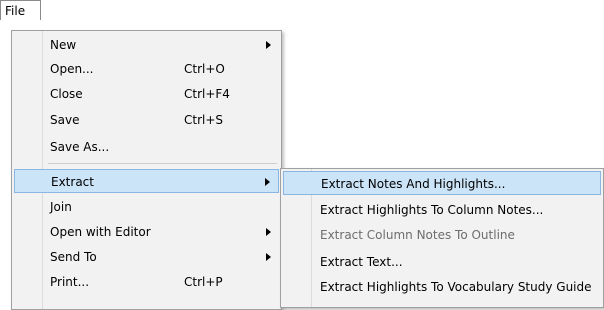 This screenshot has width=604, height=310. I want to click on submenu-item-extract-column-notes-to-outline: Extract Column Notes To Outline, so click(442, 235).